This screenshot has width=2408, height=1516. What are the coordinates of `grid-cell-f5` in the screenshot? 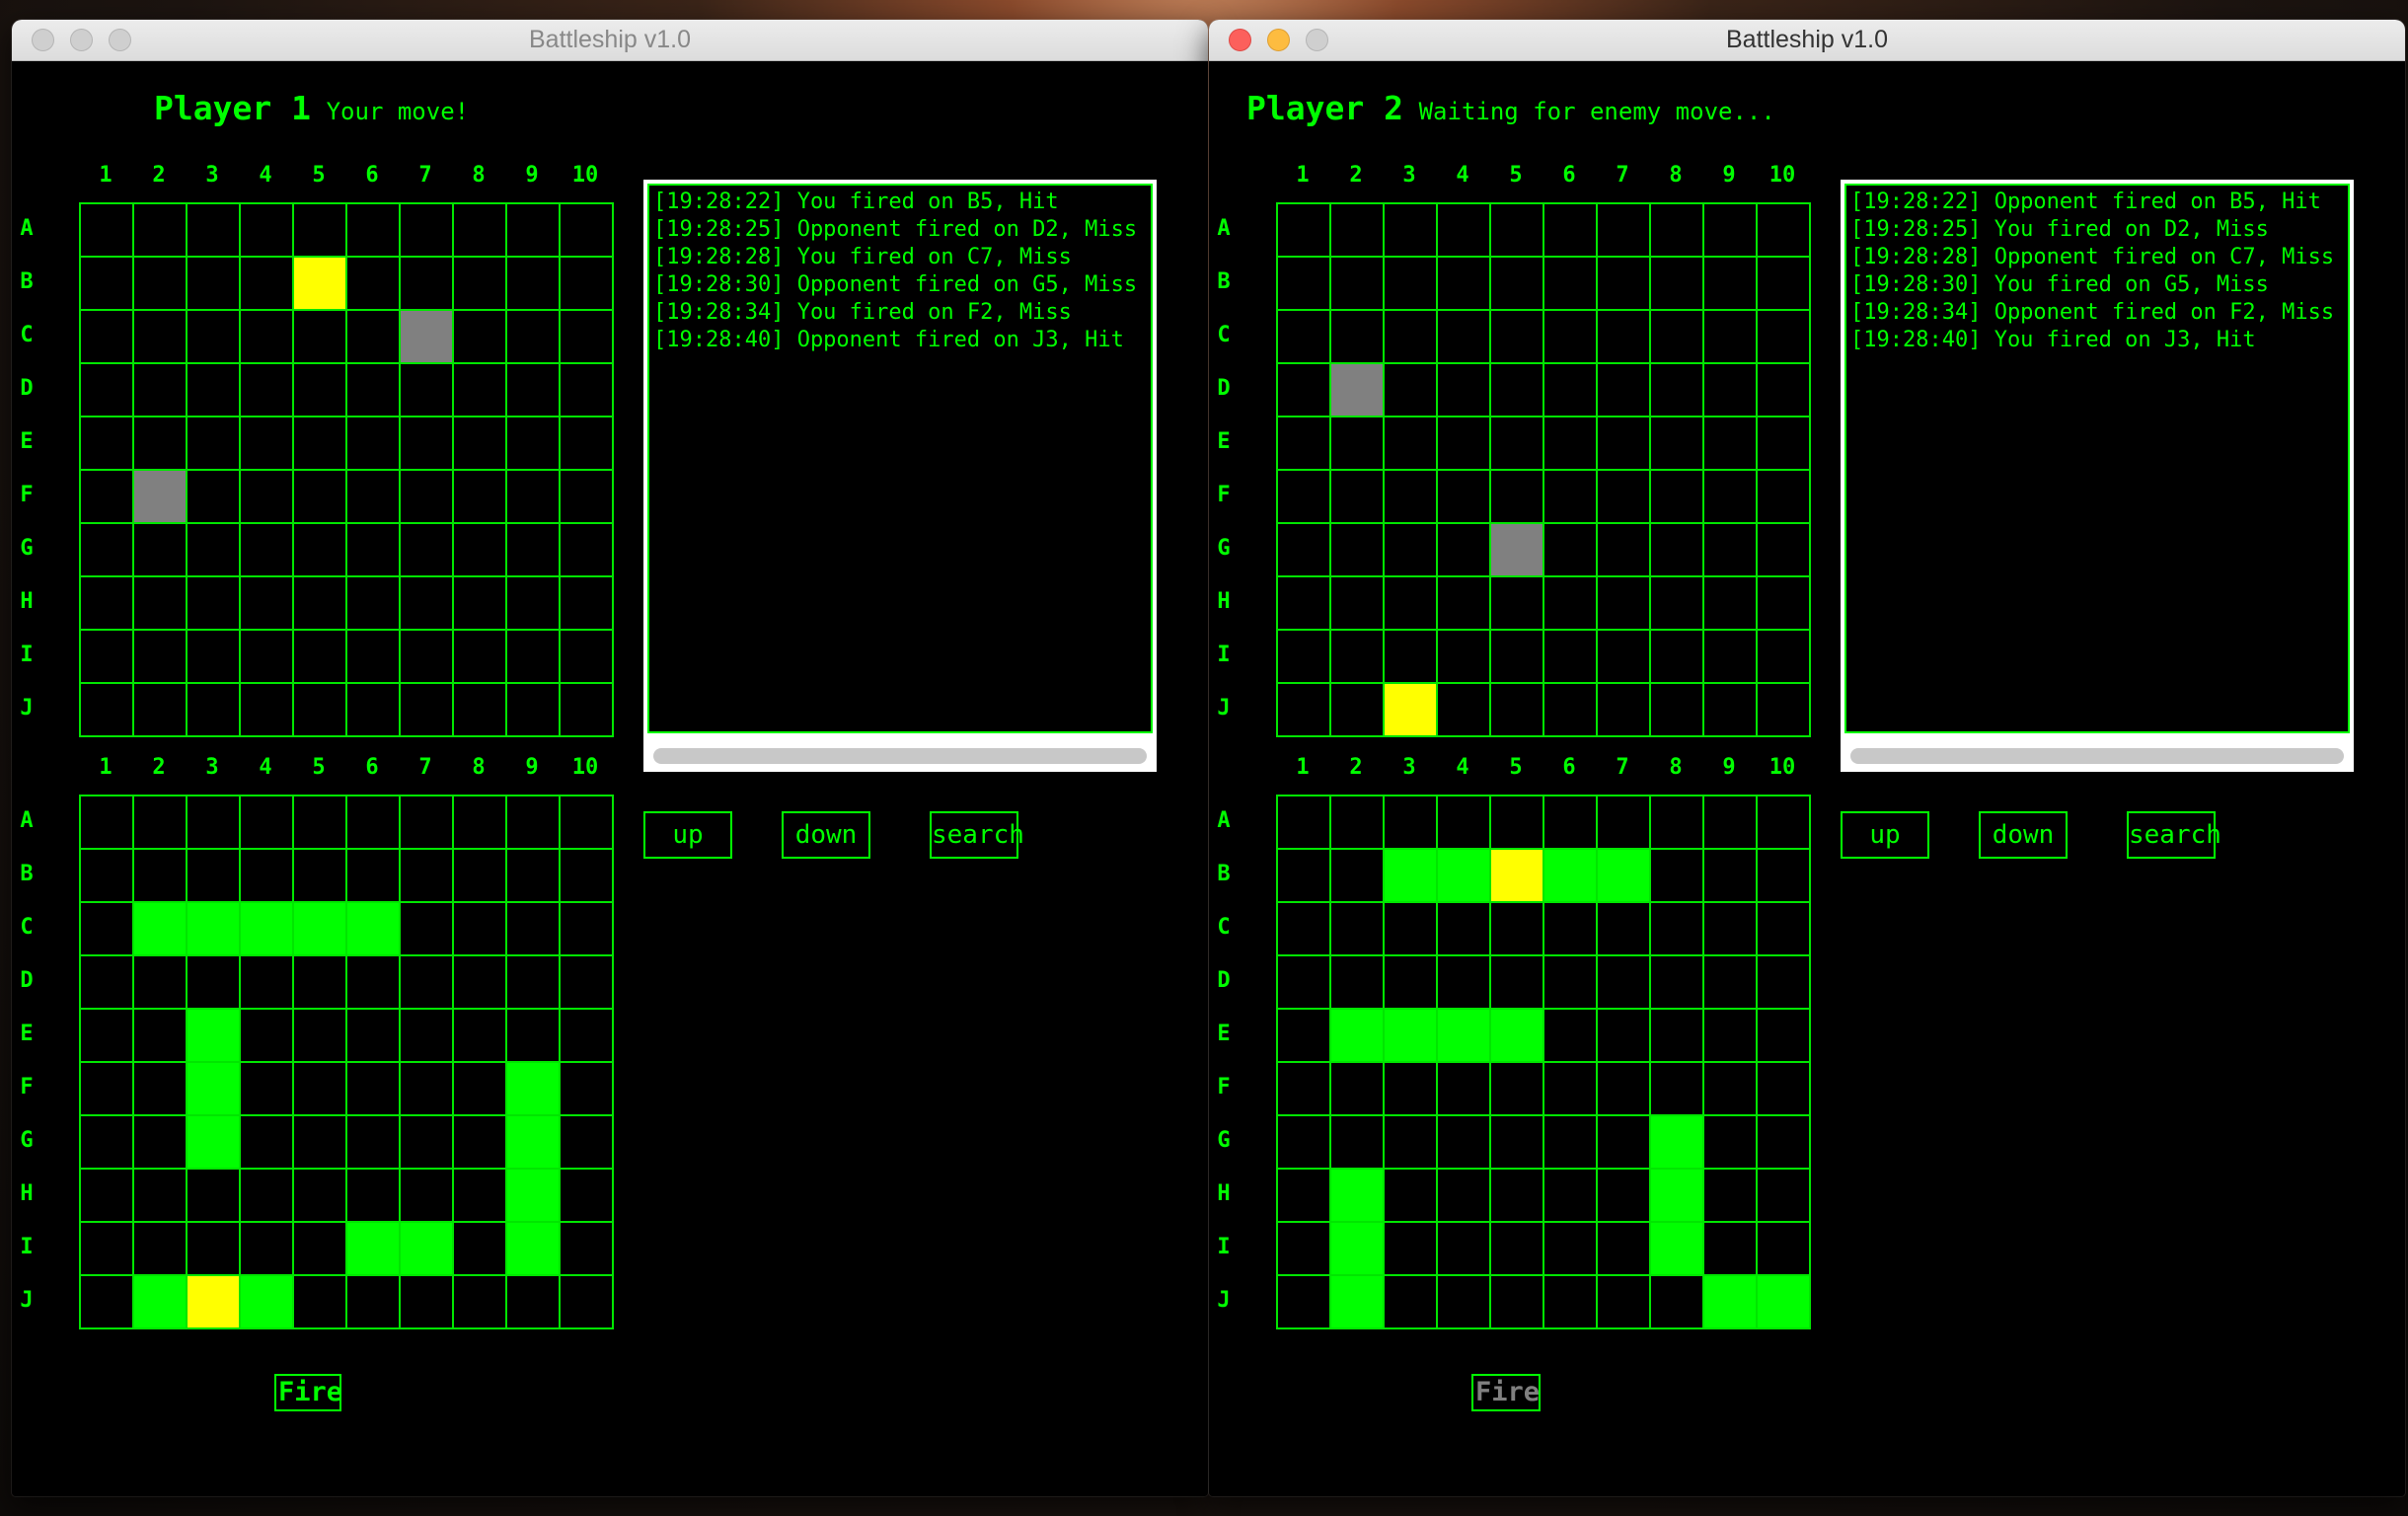 It's located at (1518, 1090).